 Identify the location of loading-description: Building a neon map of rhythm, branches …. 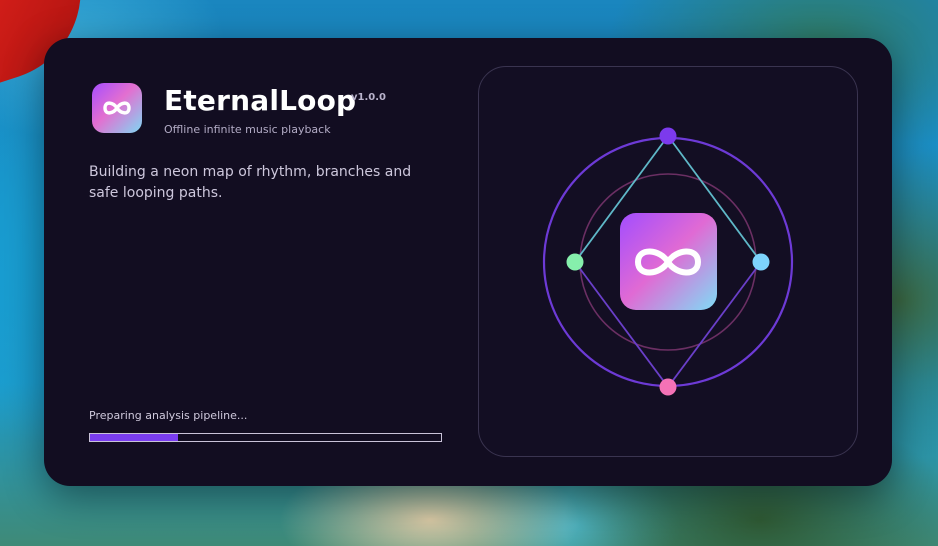
(250, 182).